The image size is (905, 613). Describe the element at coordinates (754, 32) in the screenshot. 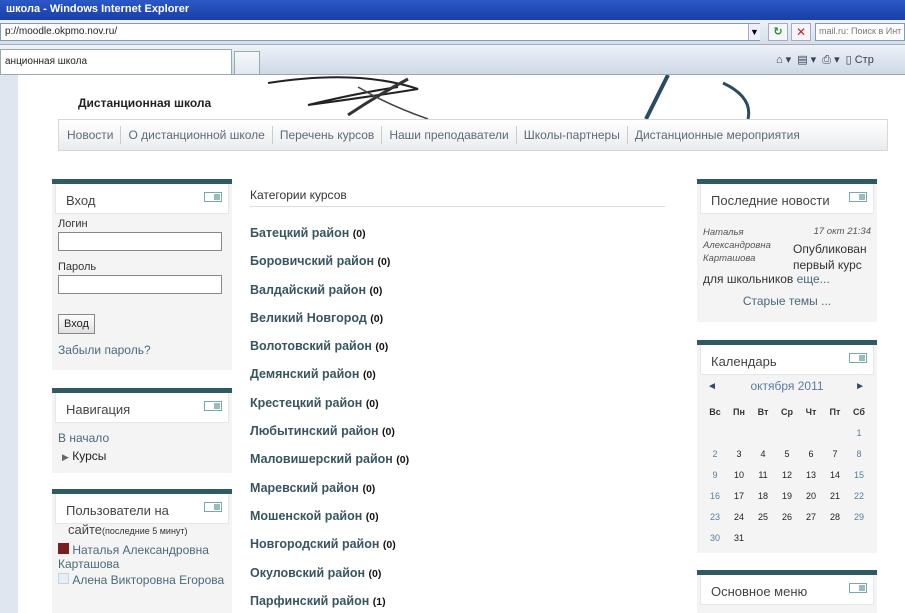

I see `address-dropdown-icon: ▼` at that location.